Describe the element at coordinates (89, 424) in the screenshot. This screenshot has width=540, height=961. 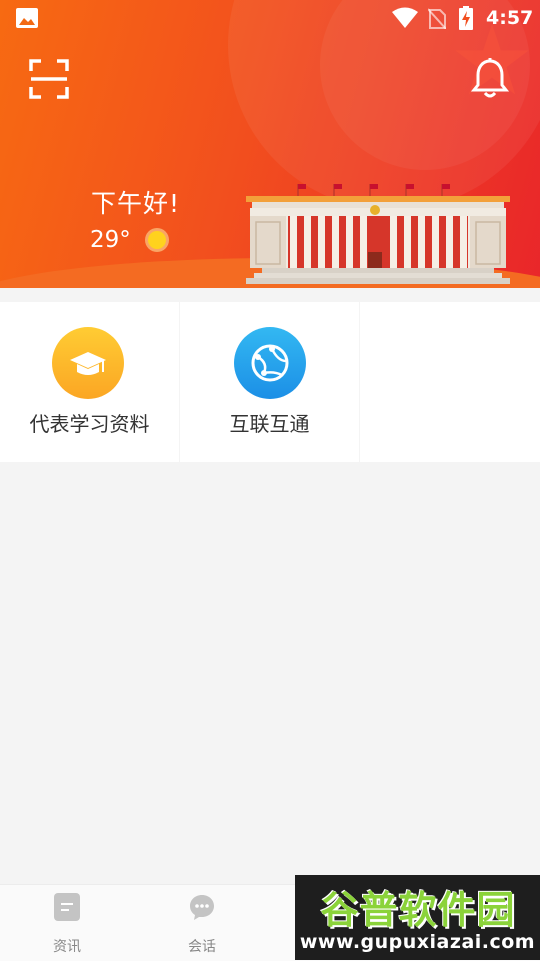
I see `grid-item-label: 代表学习资料` at that location.